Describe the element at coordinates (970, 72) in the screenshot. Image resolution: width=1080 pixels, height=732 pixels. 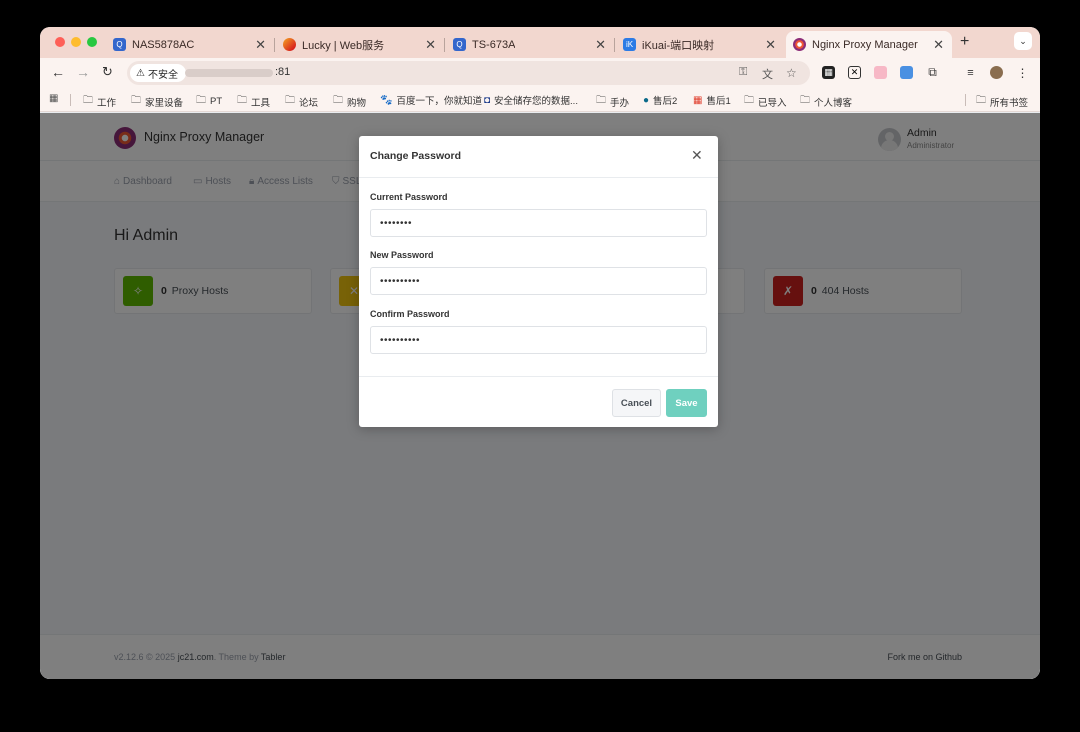
I see `reading-list-icon: ≡` at that location.